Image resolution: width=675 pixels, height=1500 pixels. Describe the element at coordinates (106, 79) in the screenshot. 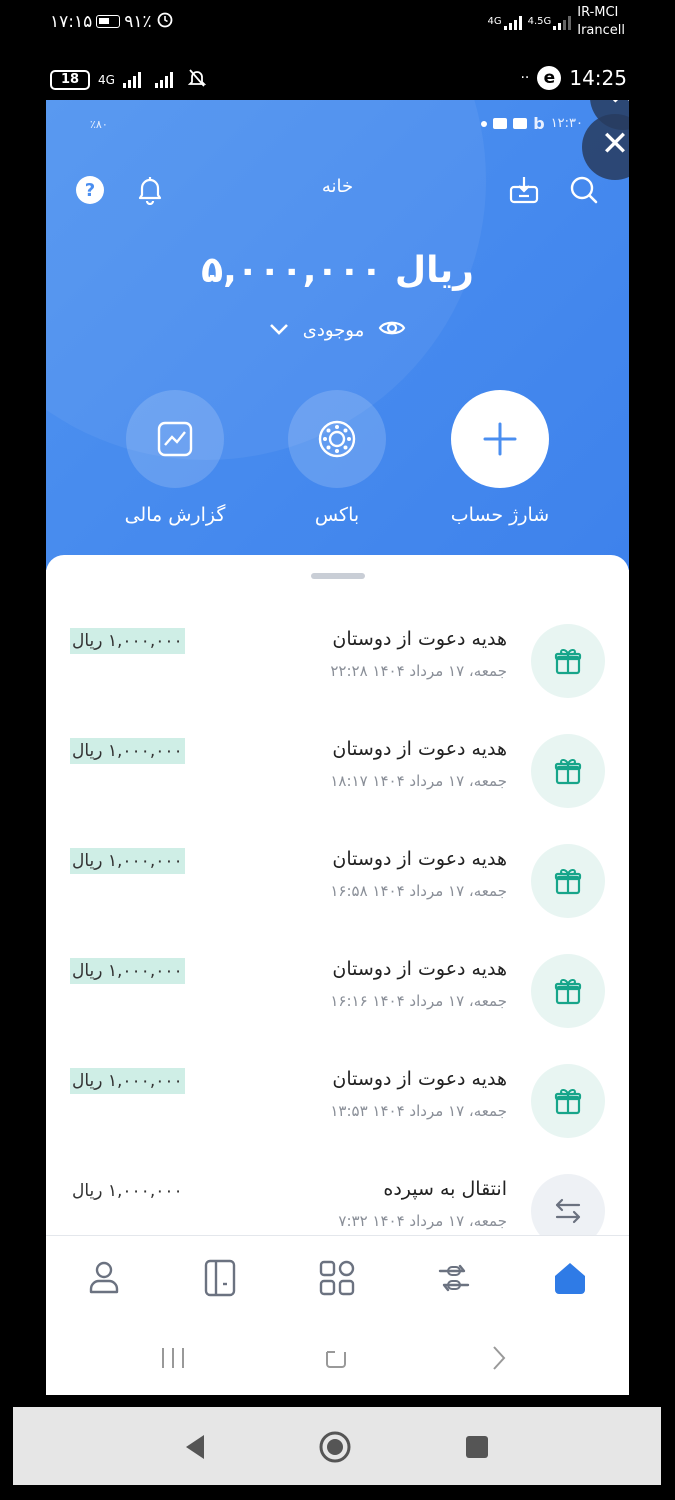

I see `network-type: 4G` at that location.